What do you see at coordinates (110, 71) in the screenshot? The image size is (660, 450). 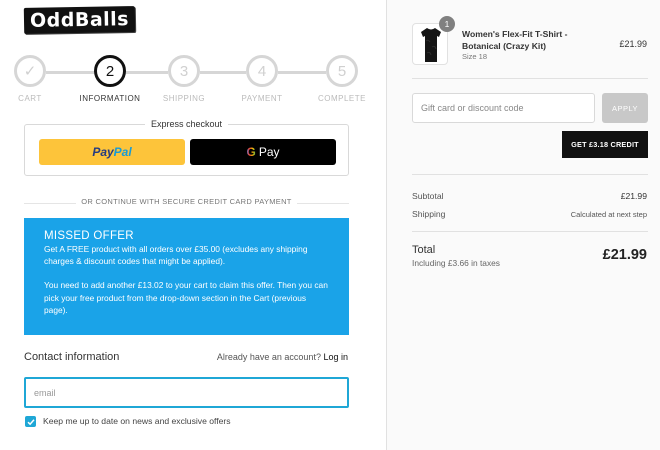 I see `step-information: 2` at bounding box center [110, 71].